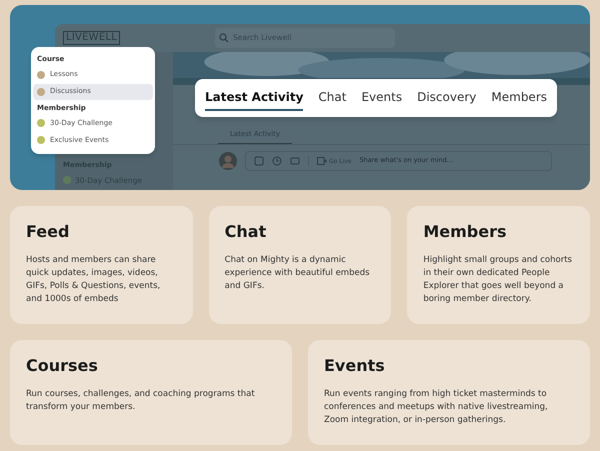 This screenshot has width=600, height=451. I want to click on card-title: Courses, so click(62, 366).